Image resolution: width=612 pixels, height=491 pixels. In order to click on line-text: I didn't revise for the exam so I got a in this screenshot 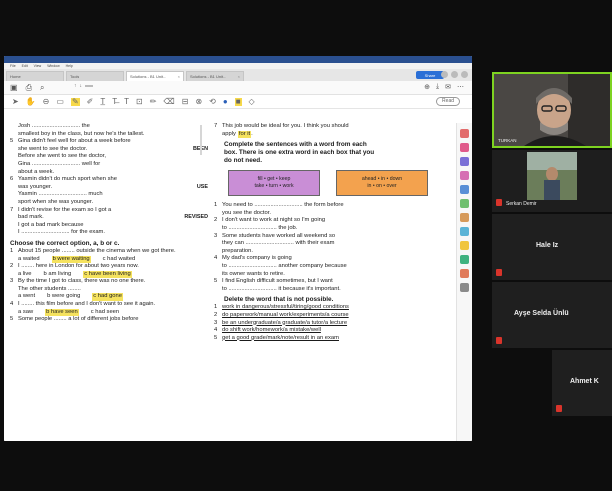, I will do `click(65, 209)`.